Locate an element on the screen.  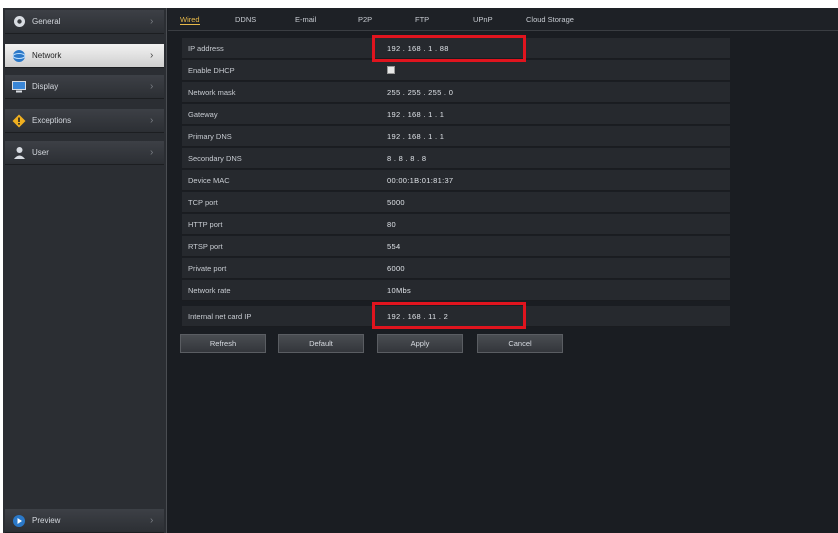
cancel-button: Cancel is located at coordinates (520, 343).